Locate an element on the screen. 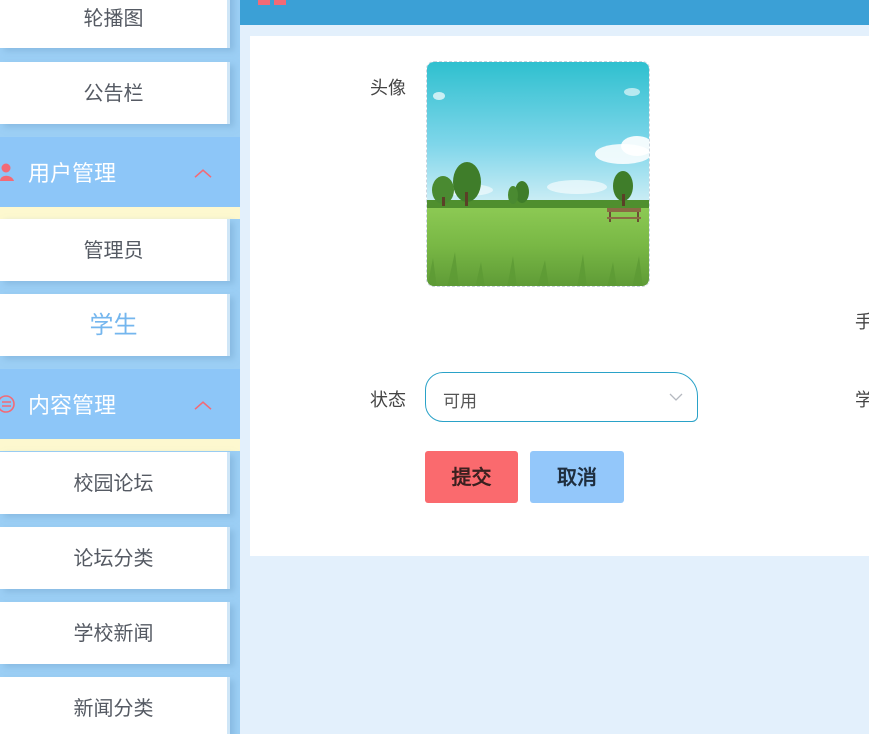  avatar-label: 头像 is located at coordinates (388, 88).